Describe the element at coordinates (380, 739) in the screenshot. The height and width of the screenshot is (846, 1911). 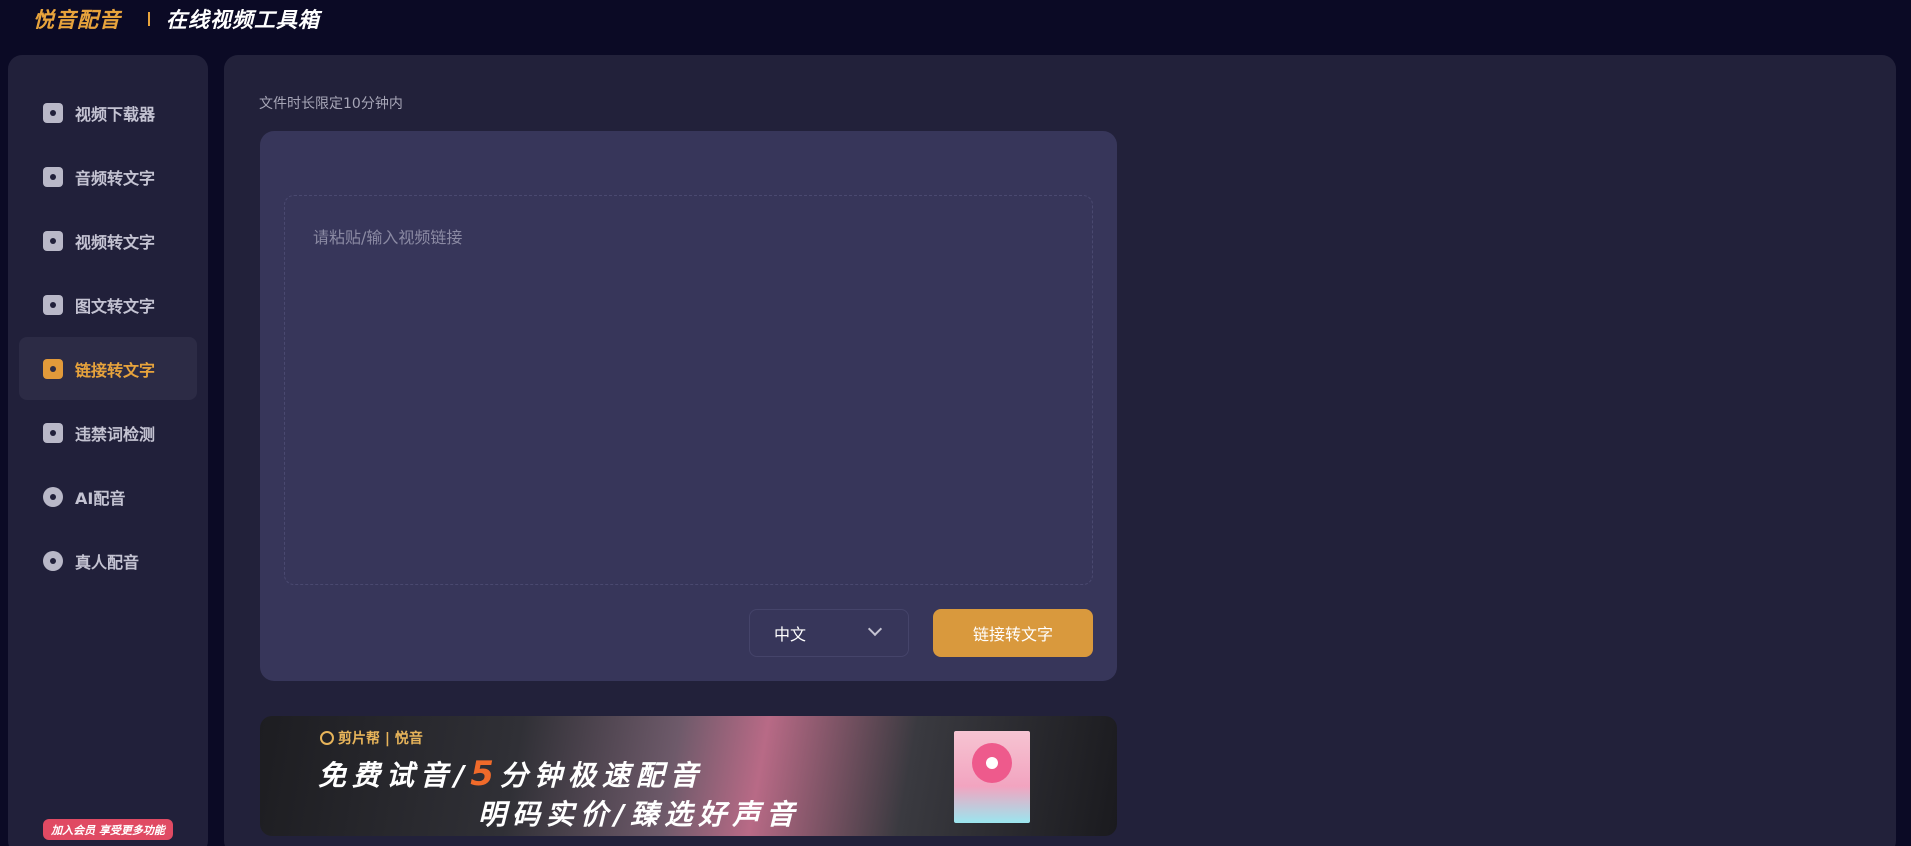
I see `banner-logo-text: 剪片帮 | 悦音` at that location.